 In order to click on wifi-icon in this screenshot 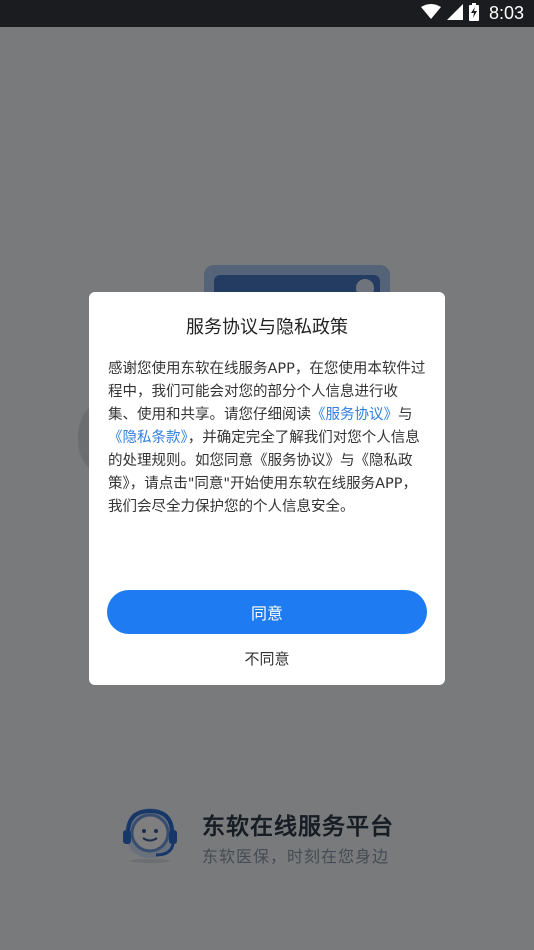, I will do `click(430, 13)`.